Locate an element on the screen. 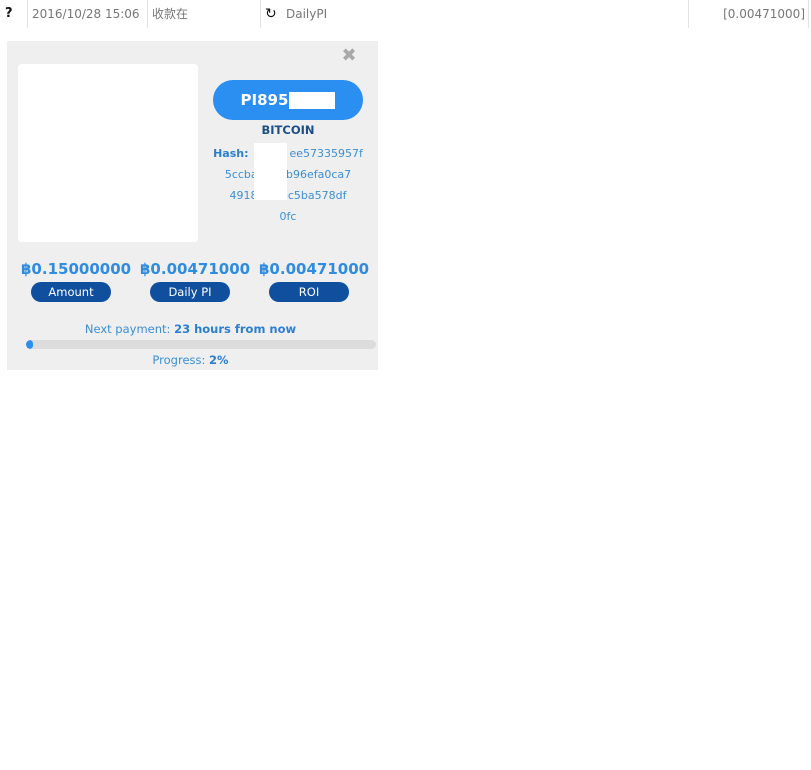 The image size is (811, 770). transaction-status: 收款在 is located at coordinates (170, 14).